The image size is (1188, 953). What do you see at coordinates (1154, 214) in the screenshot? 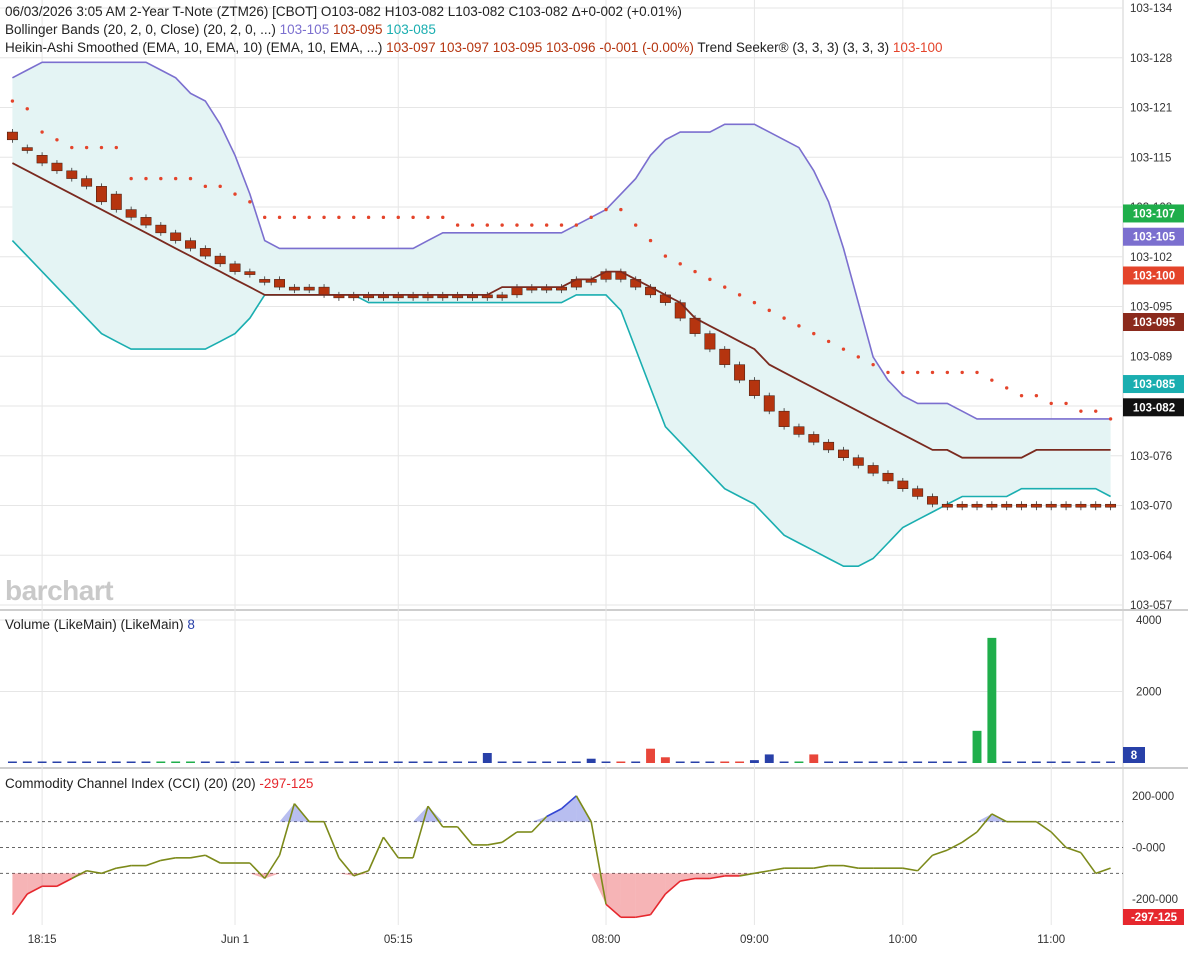
I see `price-badge-label: 103-107` at bounding box center [1154, 214].